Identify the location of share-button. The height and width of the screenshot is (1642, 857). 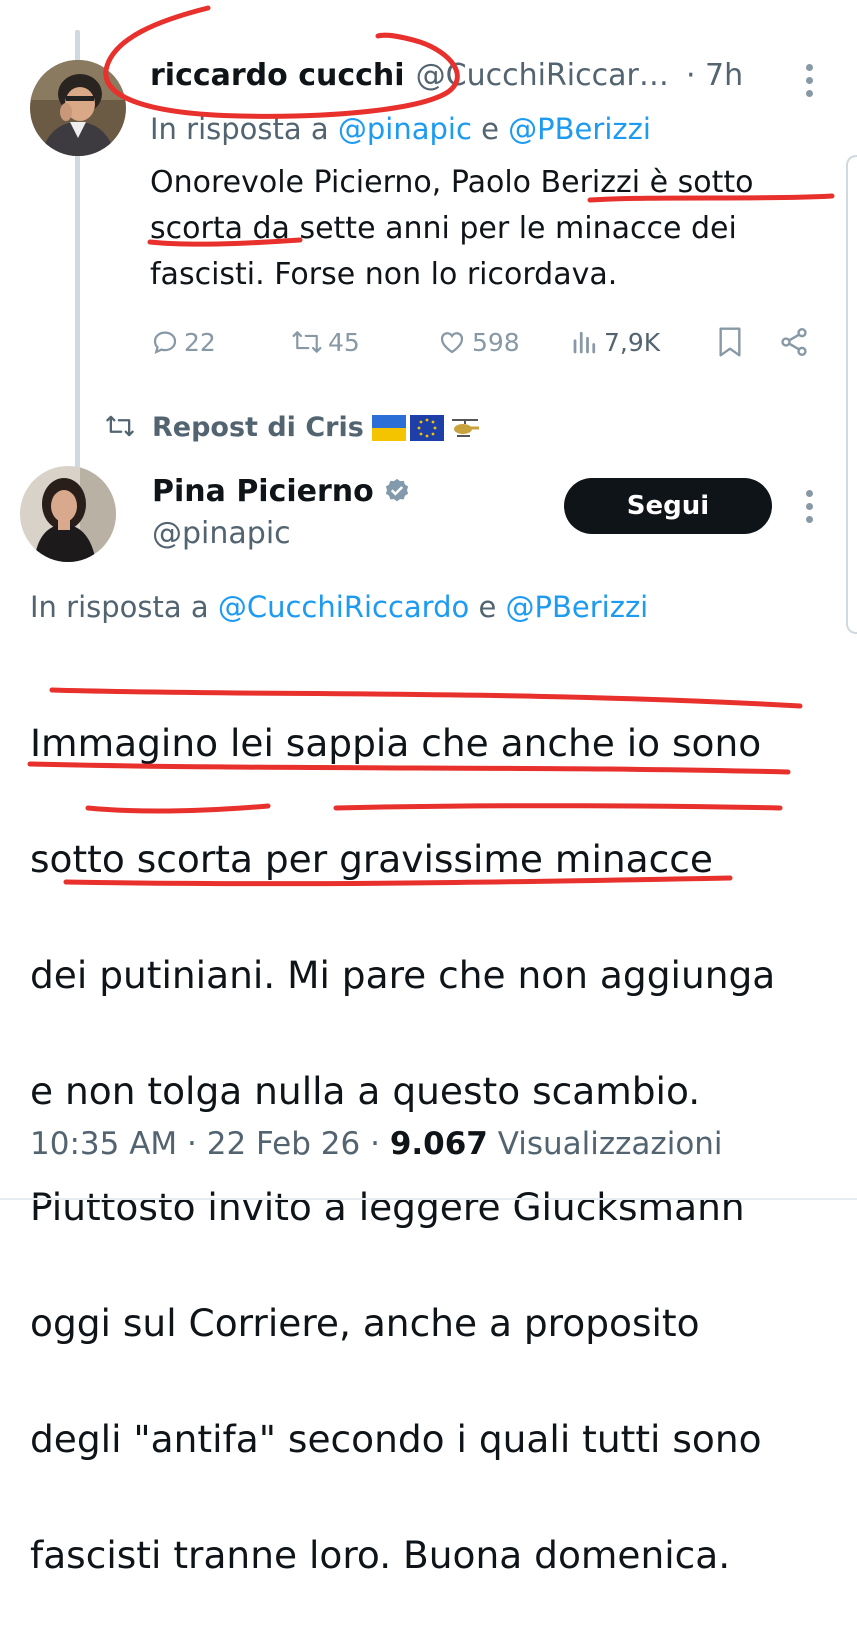
(794, 342).